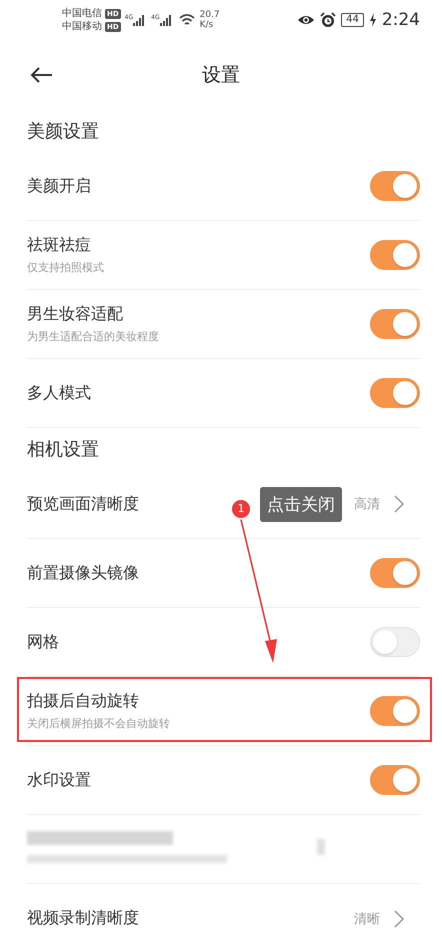  Describe the element at coordinates (241, 509) in the screenshot. I see `step-number: 1` at that location.